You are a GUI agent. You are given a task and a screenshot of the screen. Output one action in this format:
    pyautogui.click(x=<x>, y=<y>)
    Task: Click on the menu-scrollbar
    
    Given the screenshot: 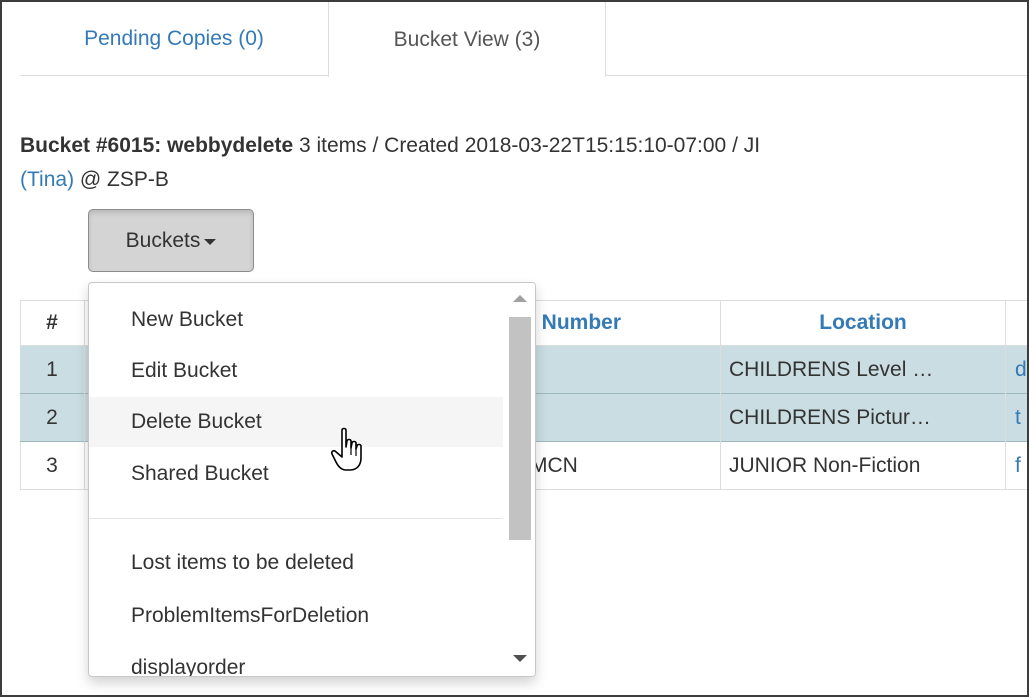 What is the action you would take?
    pyautogui.click(x=520, y=479)
    